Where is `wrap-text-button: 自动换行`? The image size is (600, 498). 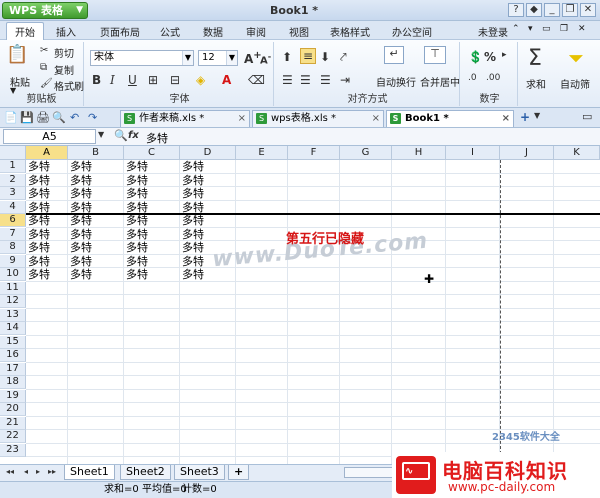 wrap-text-button: 自动换行 is located at coordinates (396, 81).